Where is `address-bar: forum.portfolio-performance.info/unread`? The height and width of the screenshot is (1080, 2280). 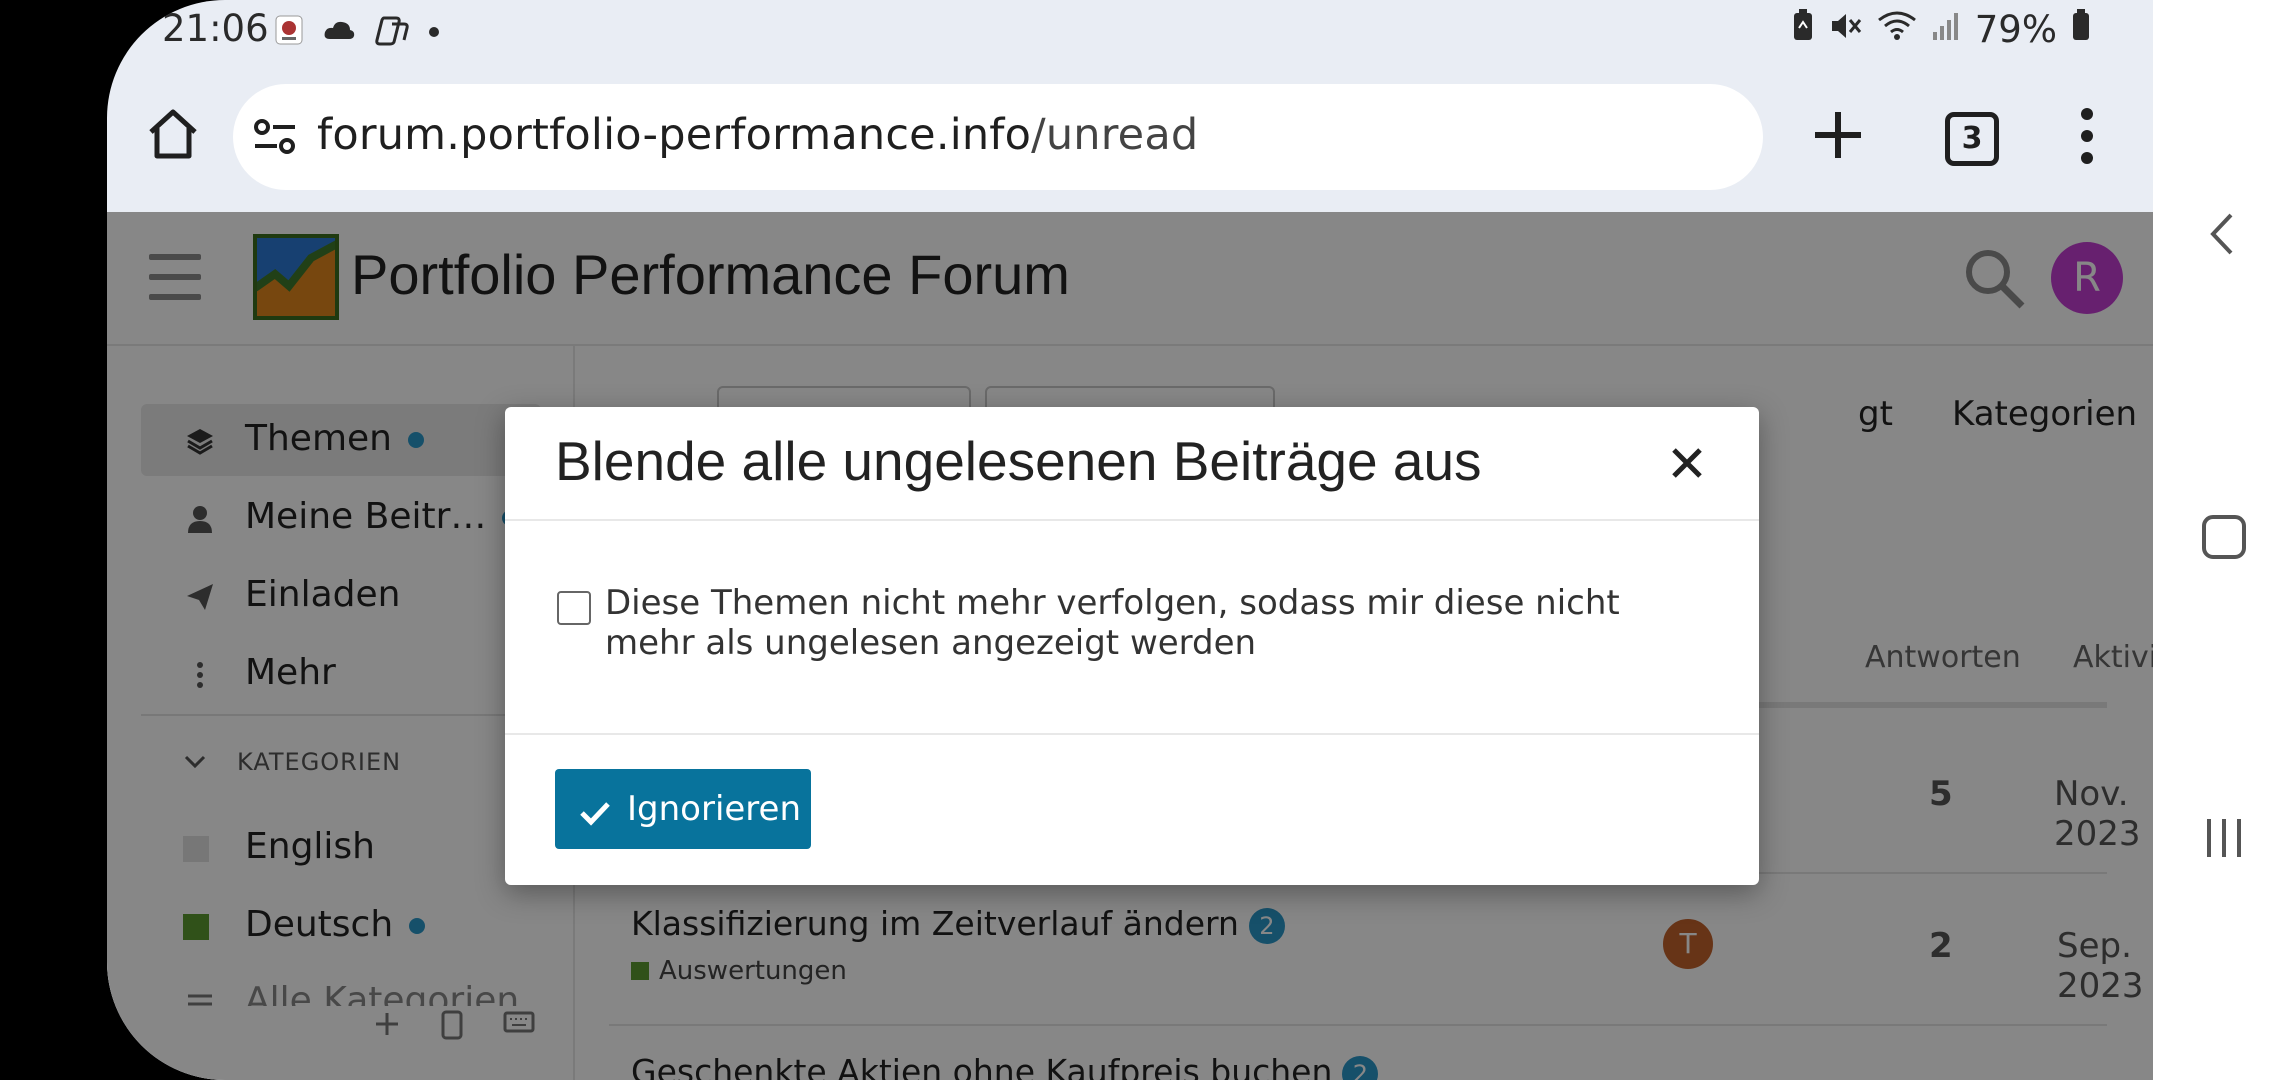 address-bar: forum.portfolio-performance.info/unread is located at coordinates (998, 137).